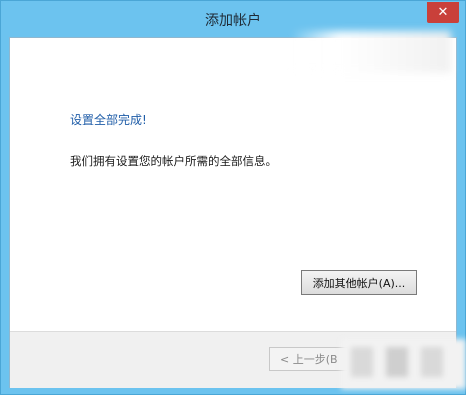  Describe the element at coordinates (173, 161) in the screenshot. I see `setup-description: 我们拥有设置您的帐户所需的全部信息。` at that location.